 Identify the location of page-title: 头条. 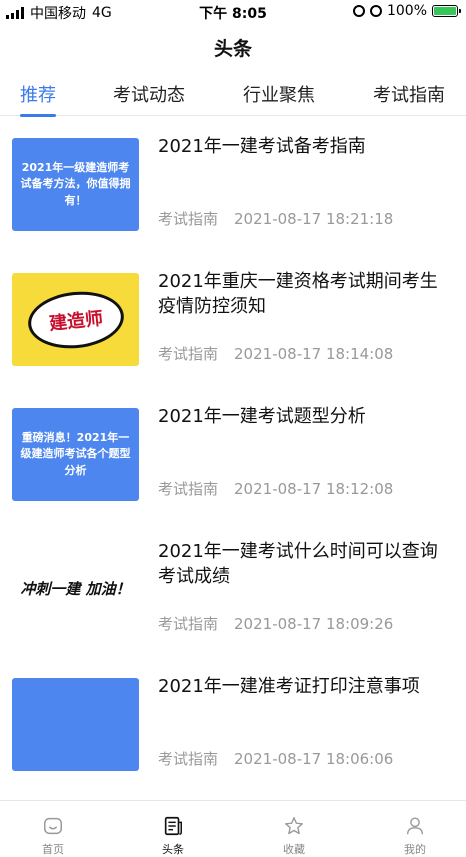
(232, 49).